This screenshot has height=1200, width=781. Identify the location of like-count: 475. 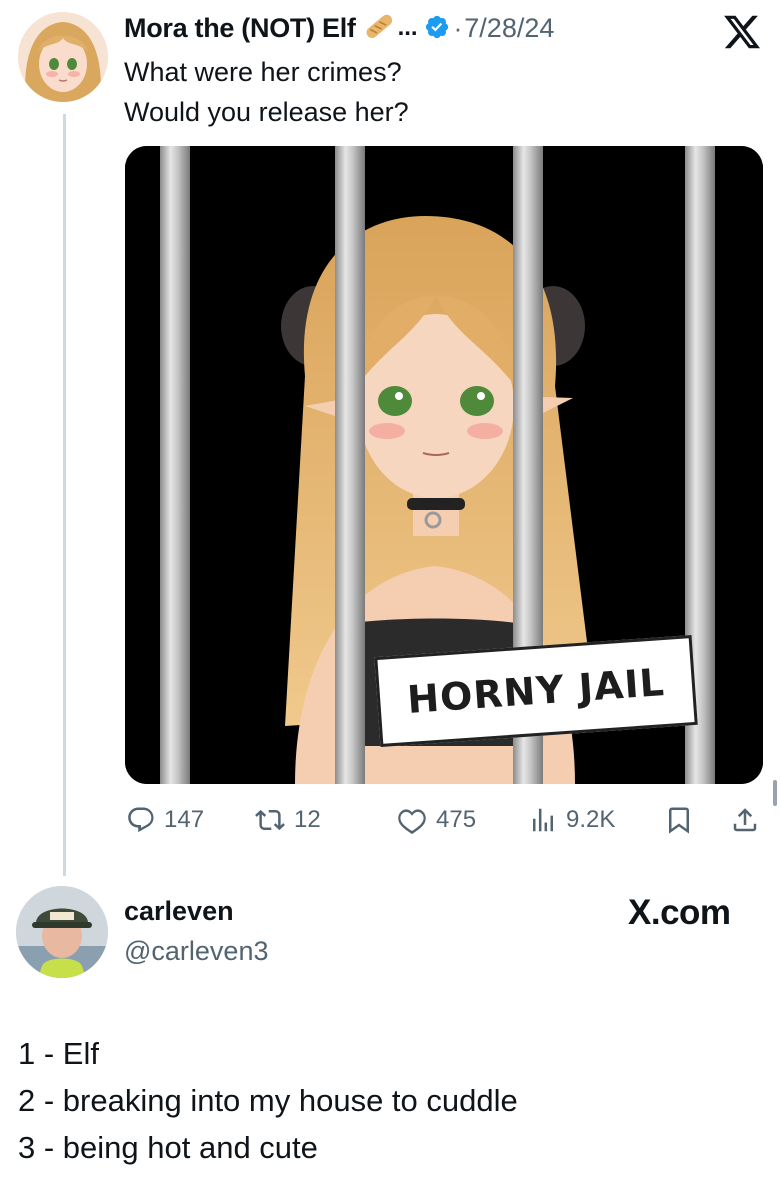
(456, 819).